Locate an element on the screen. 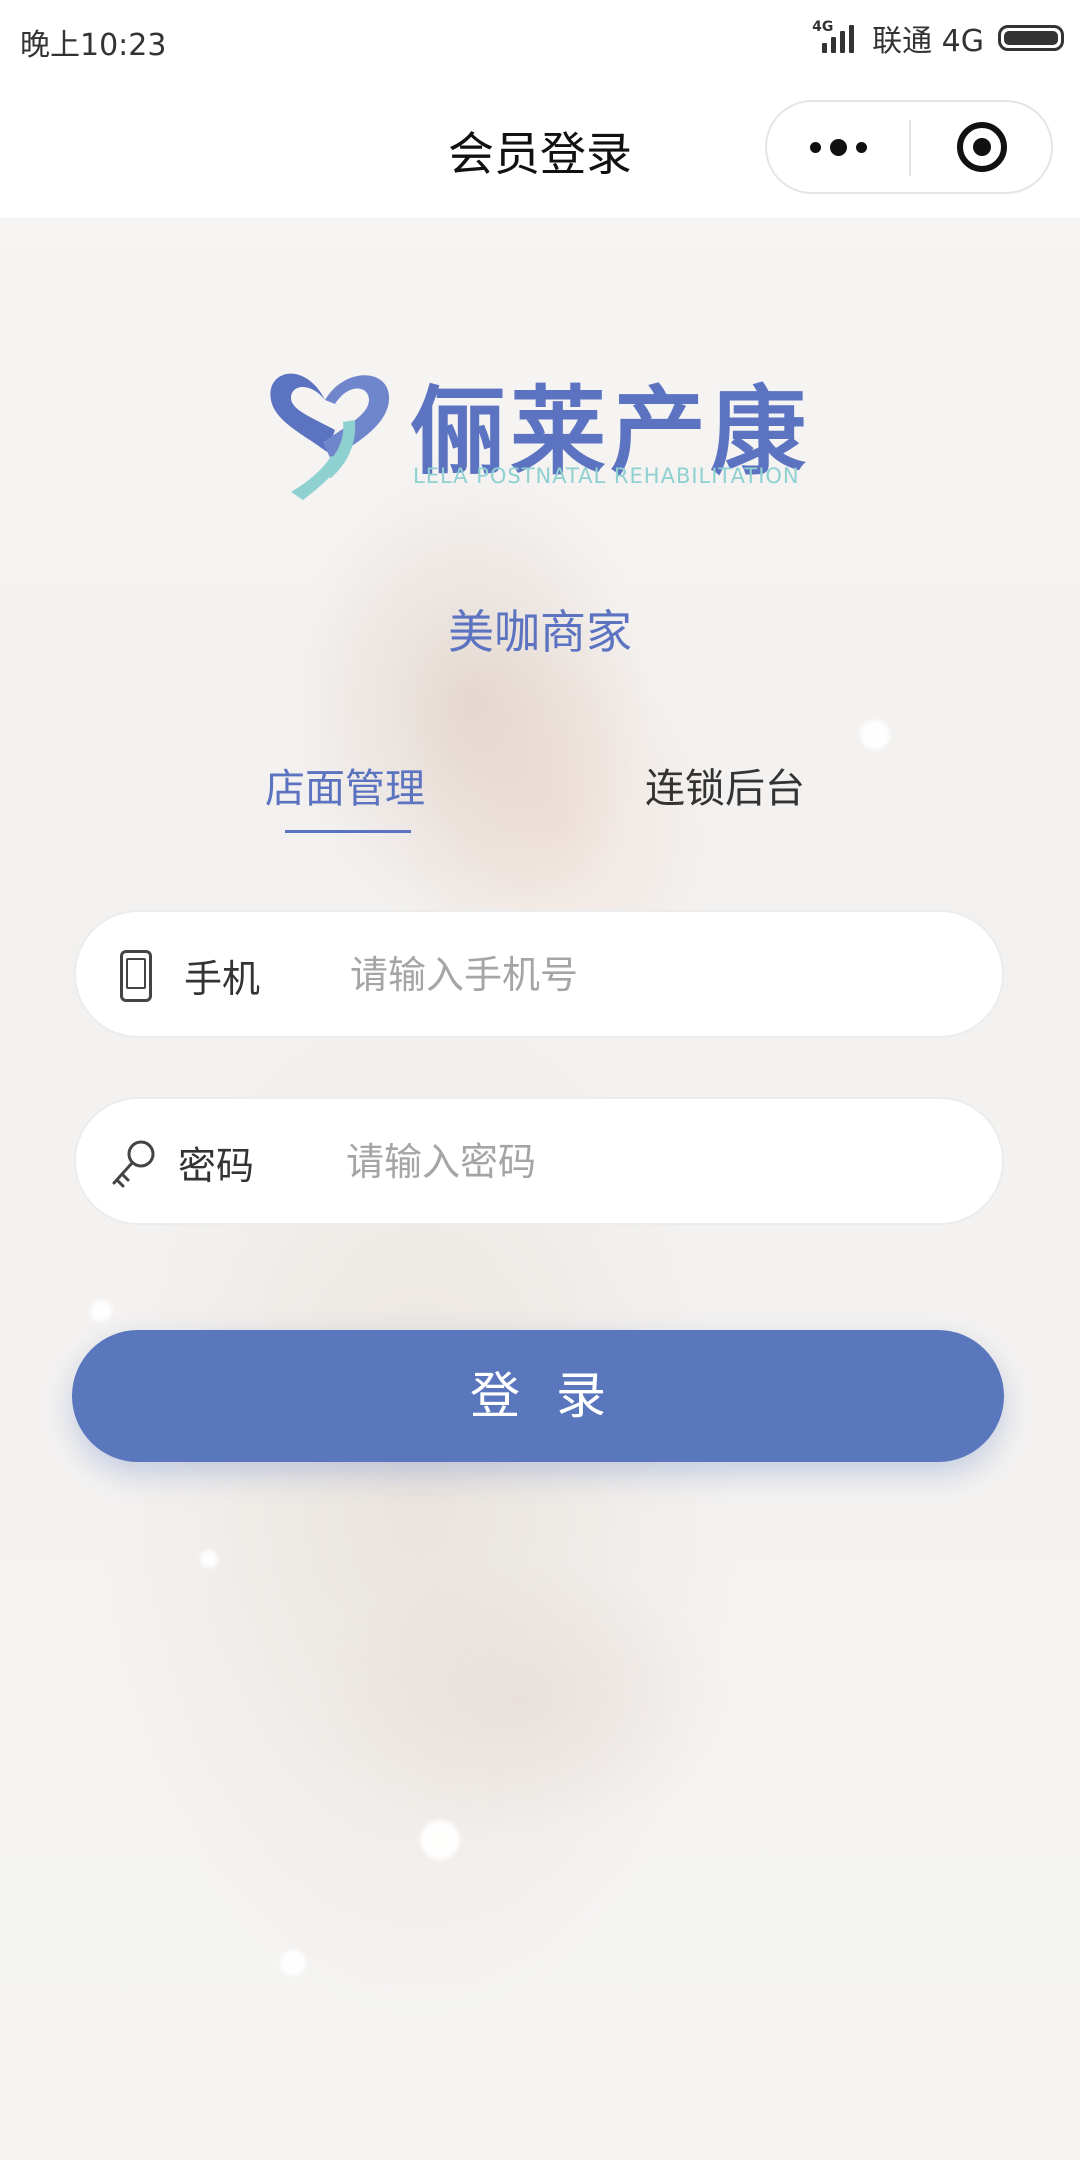 This screenshot has height=2160, width=1080. brand-logo: 俪莱产康 LELA POSTNATAL REHABILITATION is located at coordinates (545, 430).